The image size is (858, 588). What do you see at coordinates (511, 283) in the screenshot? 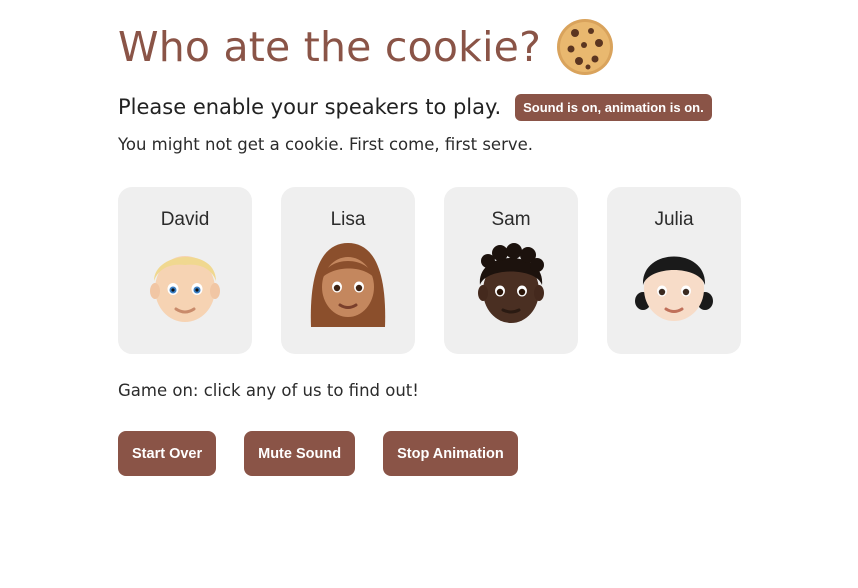
I see `man-dark-skin-icon` at bounding box center [511, 283].